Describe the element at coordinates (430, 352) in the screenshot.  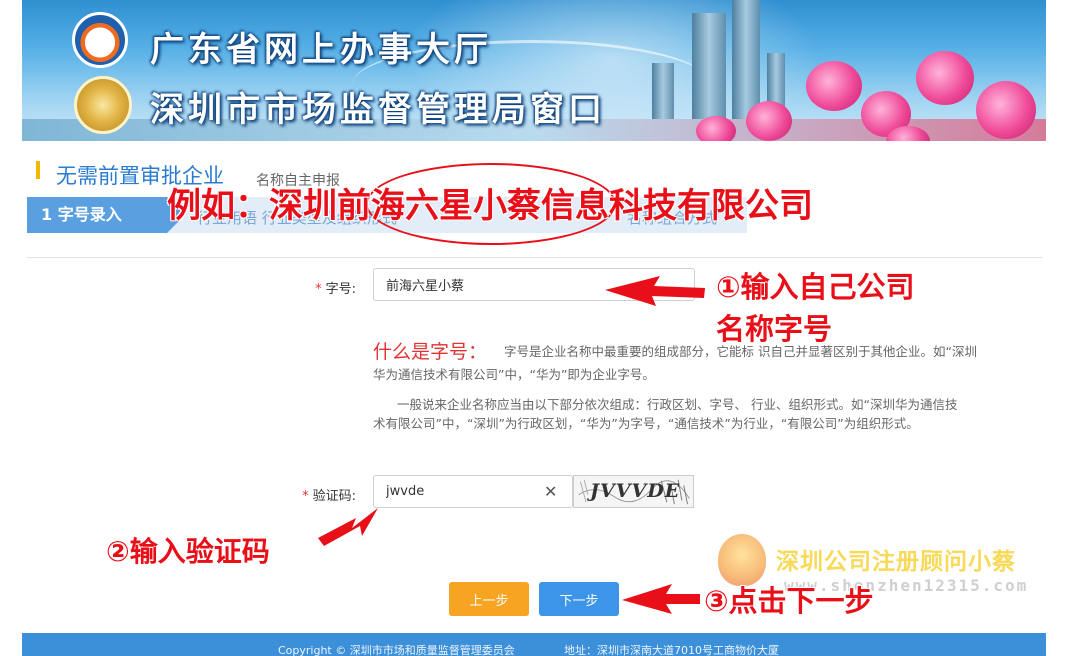
I see `help-title: 什么是字号：` at that location.